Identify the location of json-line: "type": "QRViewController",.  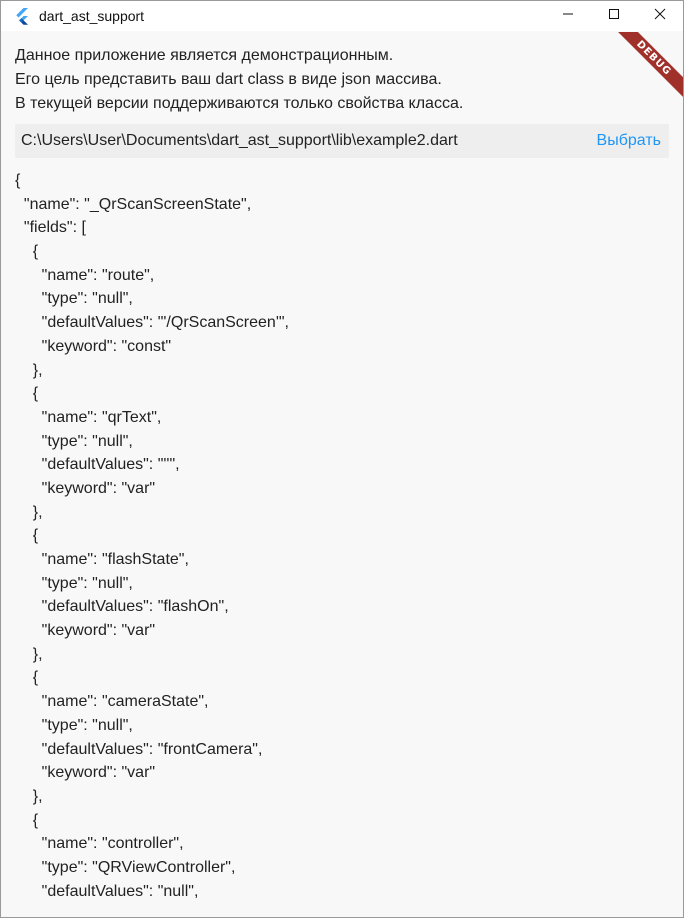
(125, 867).